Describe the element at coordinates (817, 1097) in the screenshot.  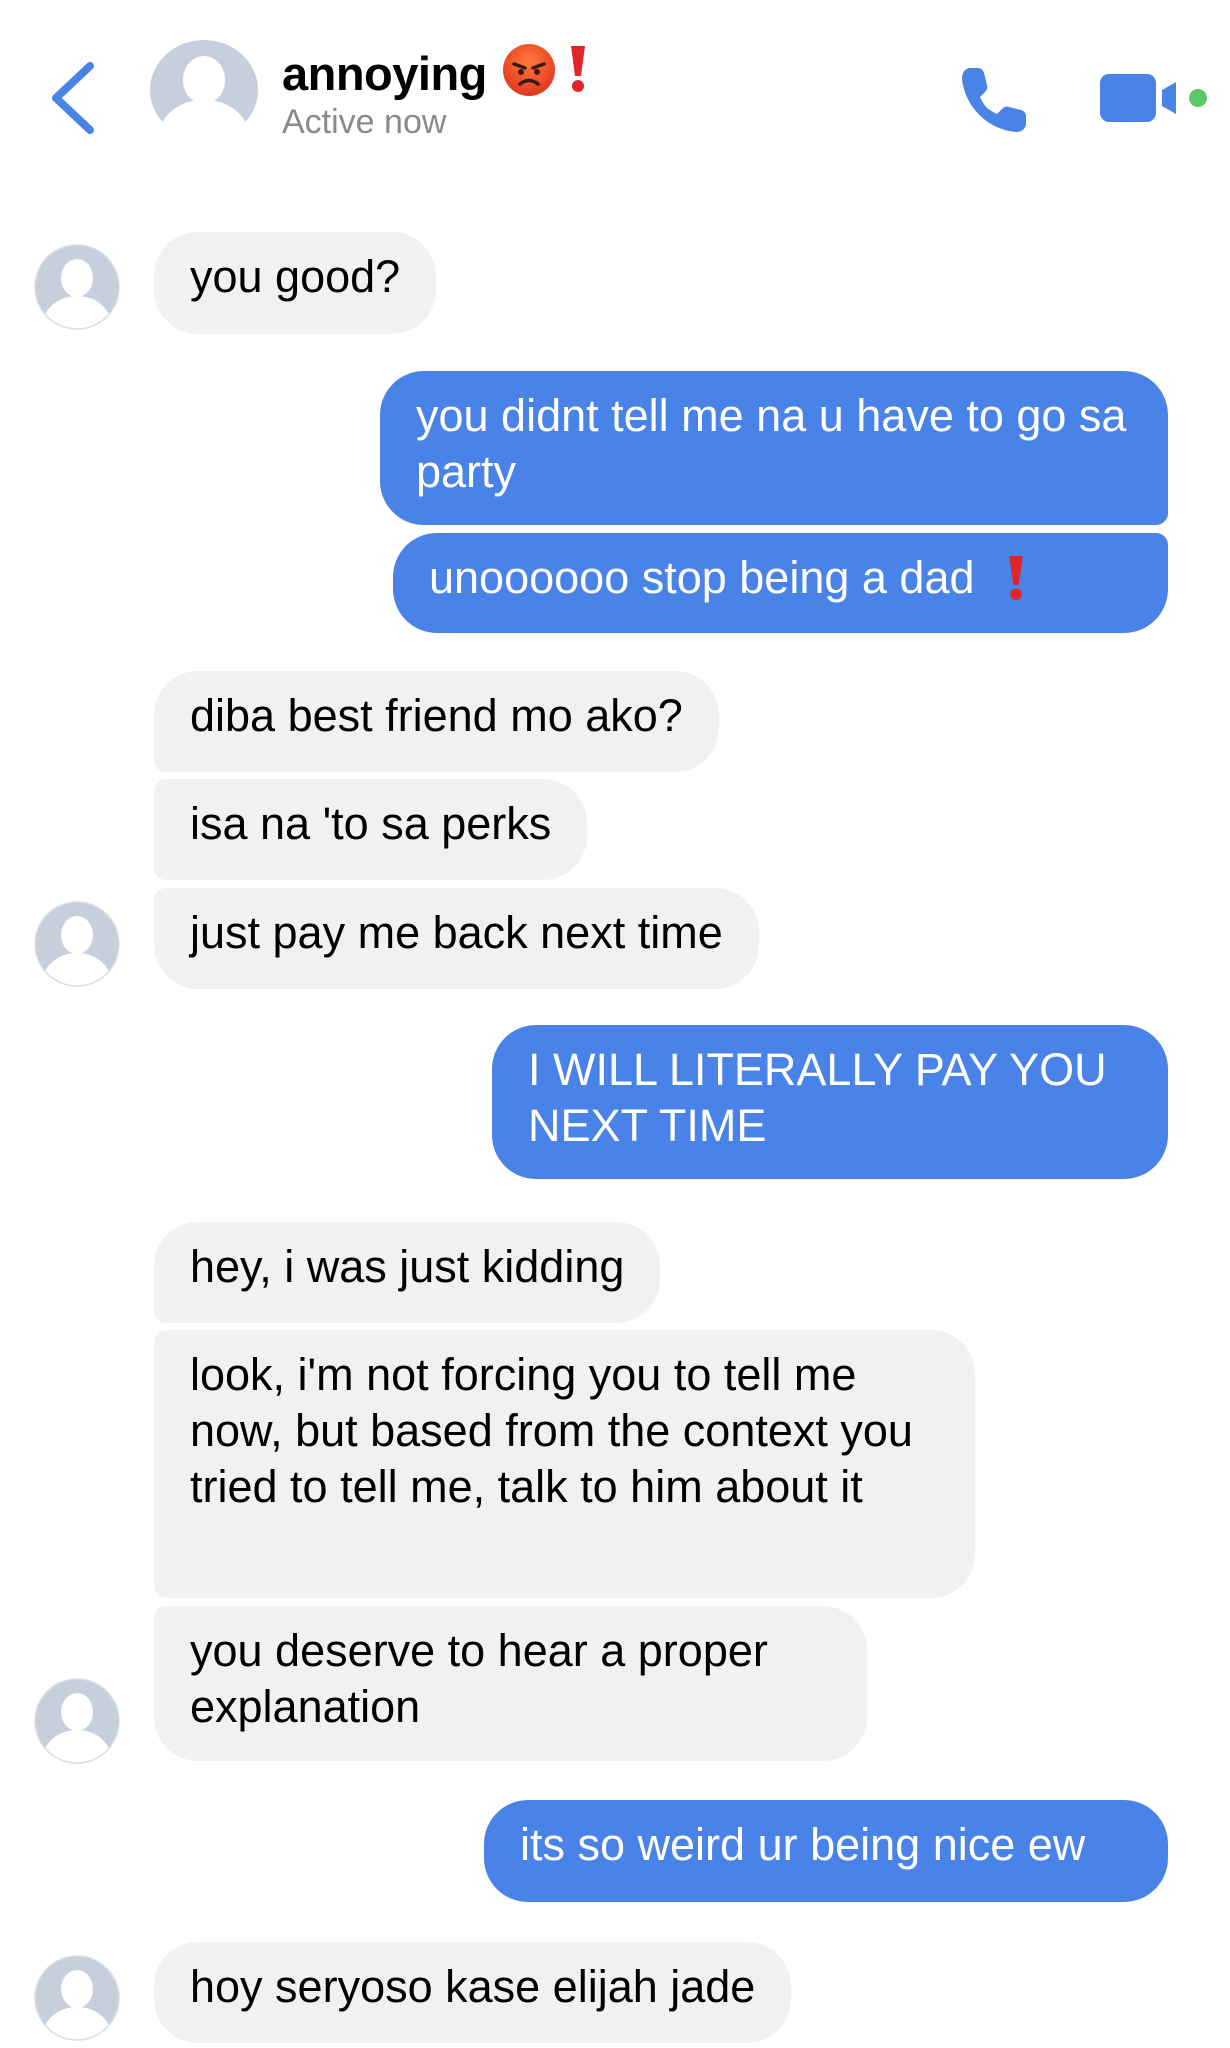
I see `message-text: I WILL LITERALLY PAY YOU NEXT TIME` at that location.